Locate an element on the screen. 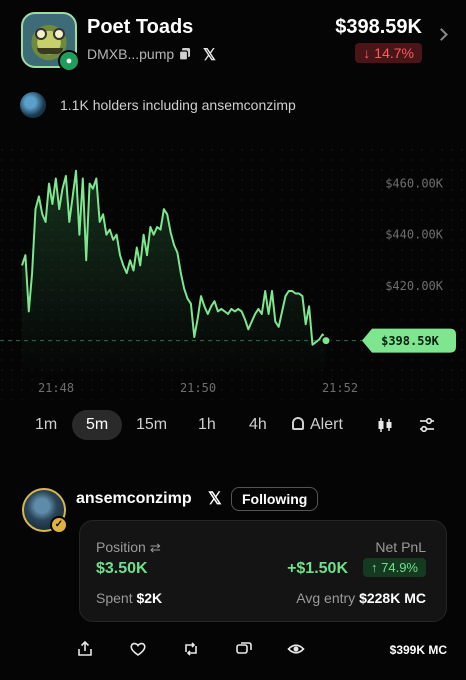 Image resolution: width=466 pixels, height=680 pixels. current-price-tag: $398.59K is located at coordinates (409, 340).